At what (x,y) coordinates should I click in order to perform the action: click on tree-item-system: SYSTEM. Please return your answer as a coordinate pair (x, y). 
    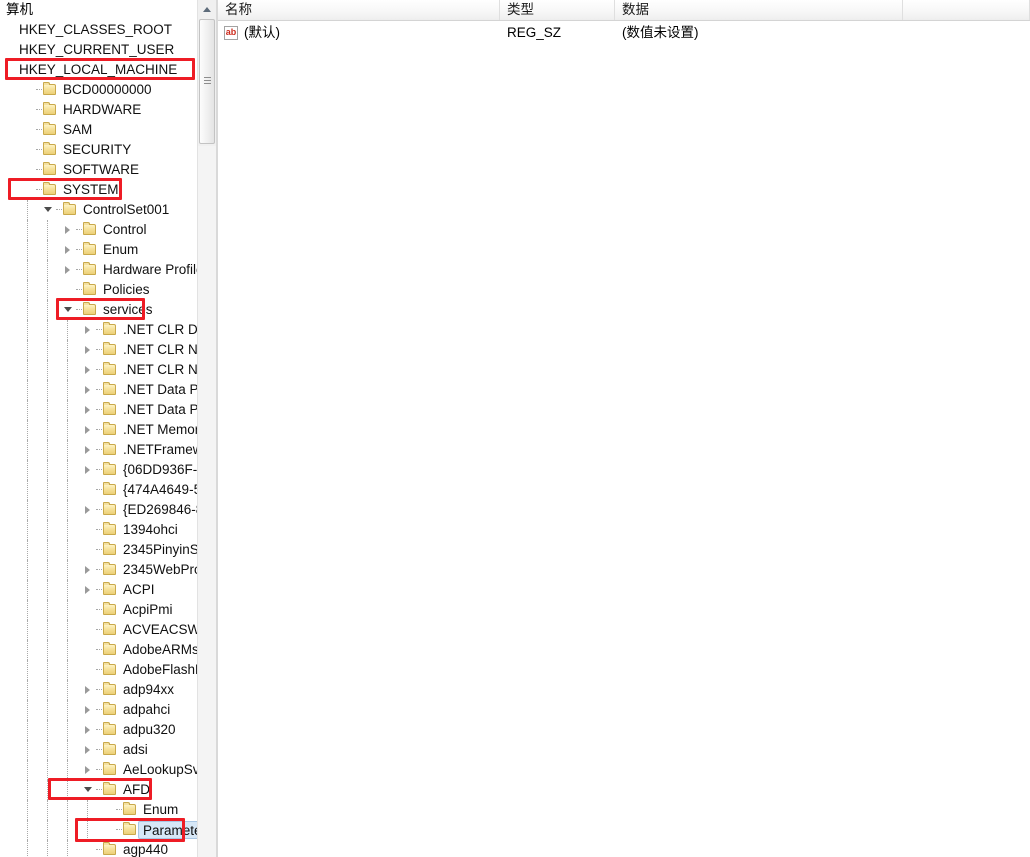
    Looking at the image, I should click on (98, 190).